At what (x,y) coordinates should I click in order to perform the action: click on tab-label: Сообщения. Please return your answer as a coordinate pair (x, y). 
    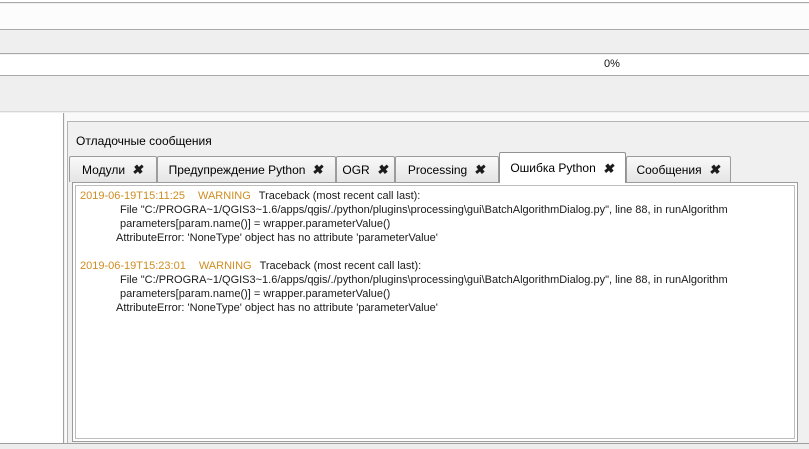
    Looking at the image, I should click on (669, 169).